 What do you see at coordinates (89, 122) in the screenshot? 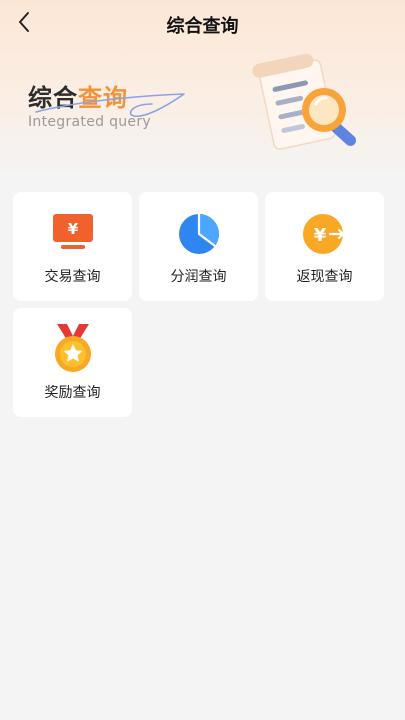
I see `banner-subtitle: Integrated query` at bounding box center [89, 122].